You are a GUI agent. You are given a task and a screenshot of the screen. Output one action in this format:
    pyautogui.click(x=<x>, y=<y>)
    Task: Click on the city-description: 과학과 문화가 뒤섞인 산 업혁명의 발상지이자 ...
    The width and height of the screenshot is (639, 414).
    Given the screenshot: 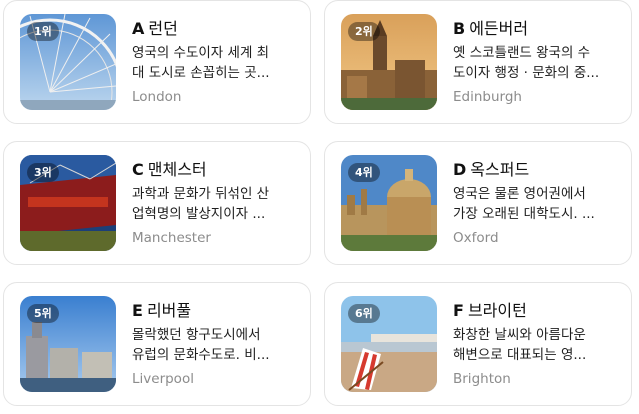 What is the action you would take?
    pyautogui.click(x=201, y=204)
    